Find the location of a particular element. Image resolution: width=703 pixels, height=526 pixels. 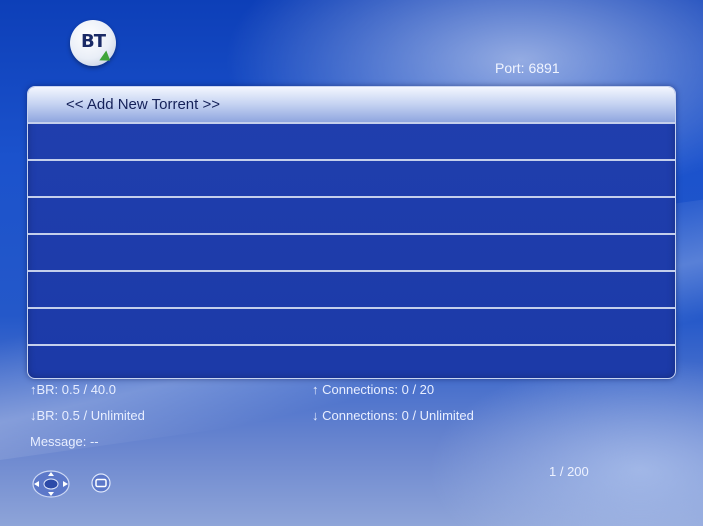

upload-connections: ↑ Connections: 0 / 20 is located at coordinates (373, 389).